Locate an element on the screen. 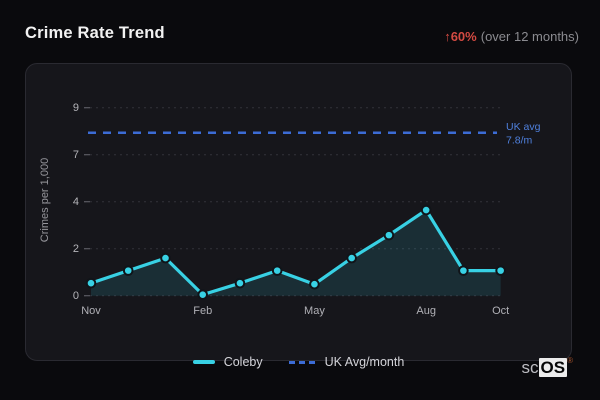 The height and width of the screenshot is (400, 600). legend-item-coleby: Coleby is located at coordinates (227, 362).